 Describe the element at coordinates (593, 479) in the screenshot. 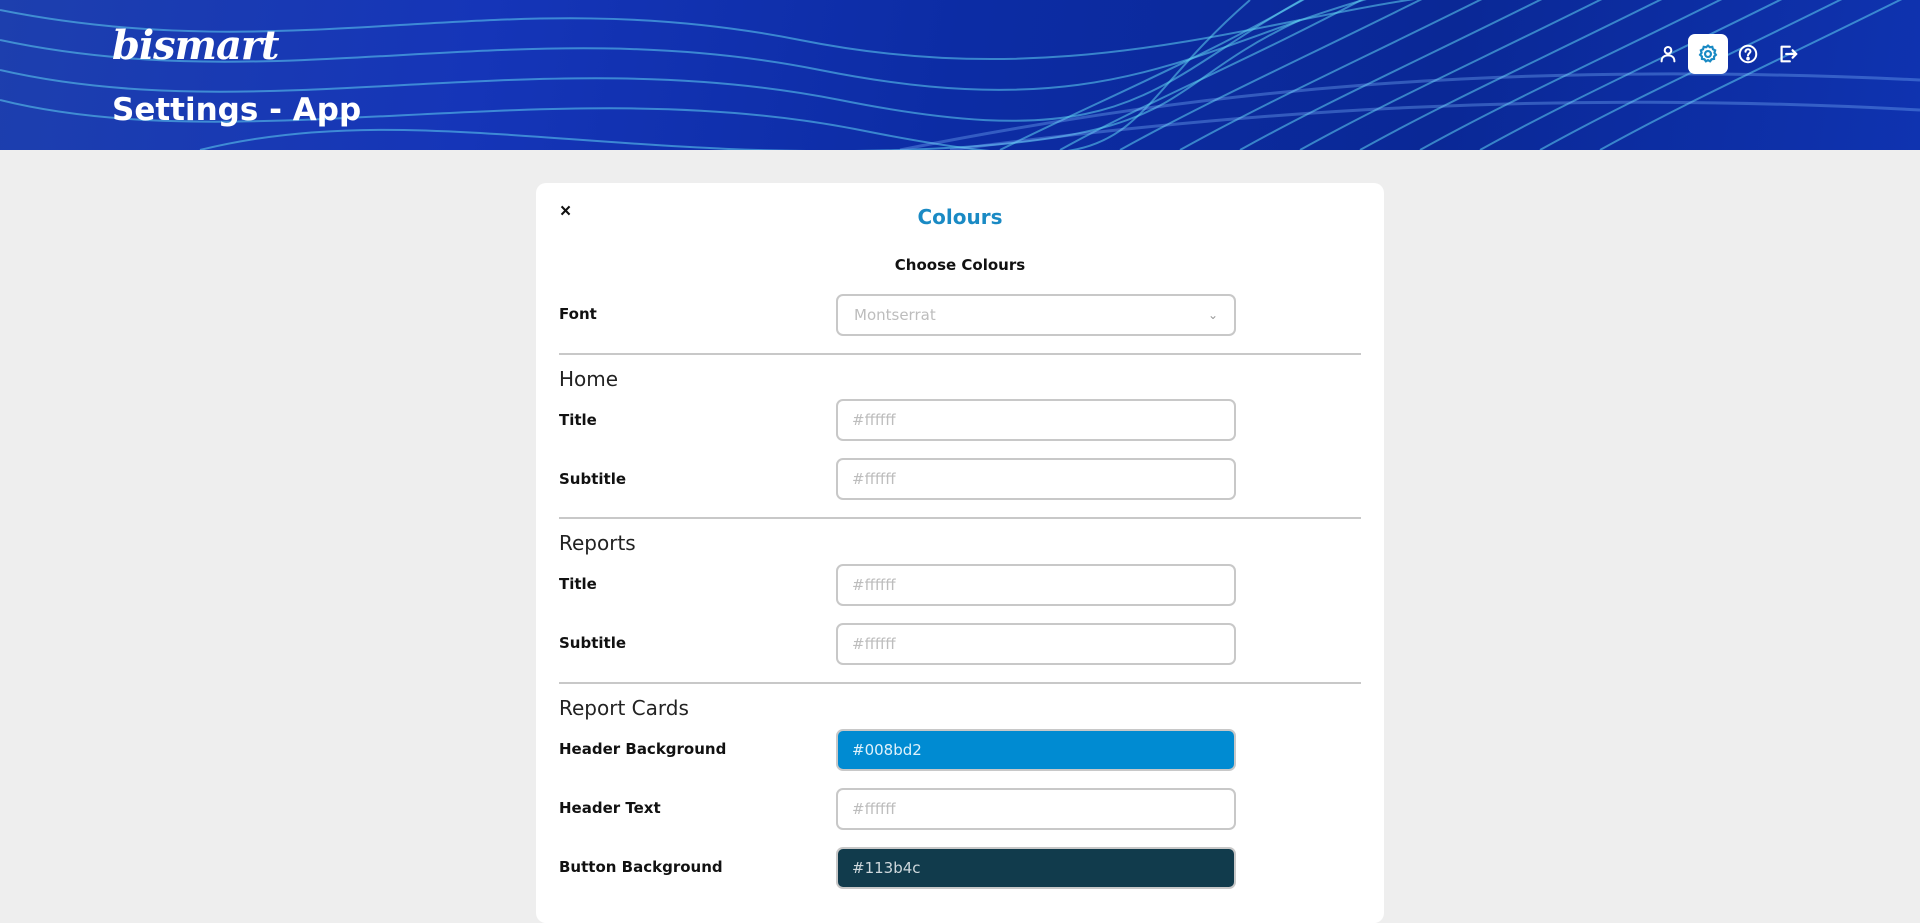

I see `home-subtitle-label: Subtitle` at that location.